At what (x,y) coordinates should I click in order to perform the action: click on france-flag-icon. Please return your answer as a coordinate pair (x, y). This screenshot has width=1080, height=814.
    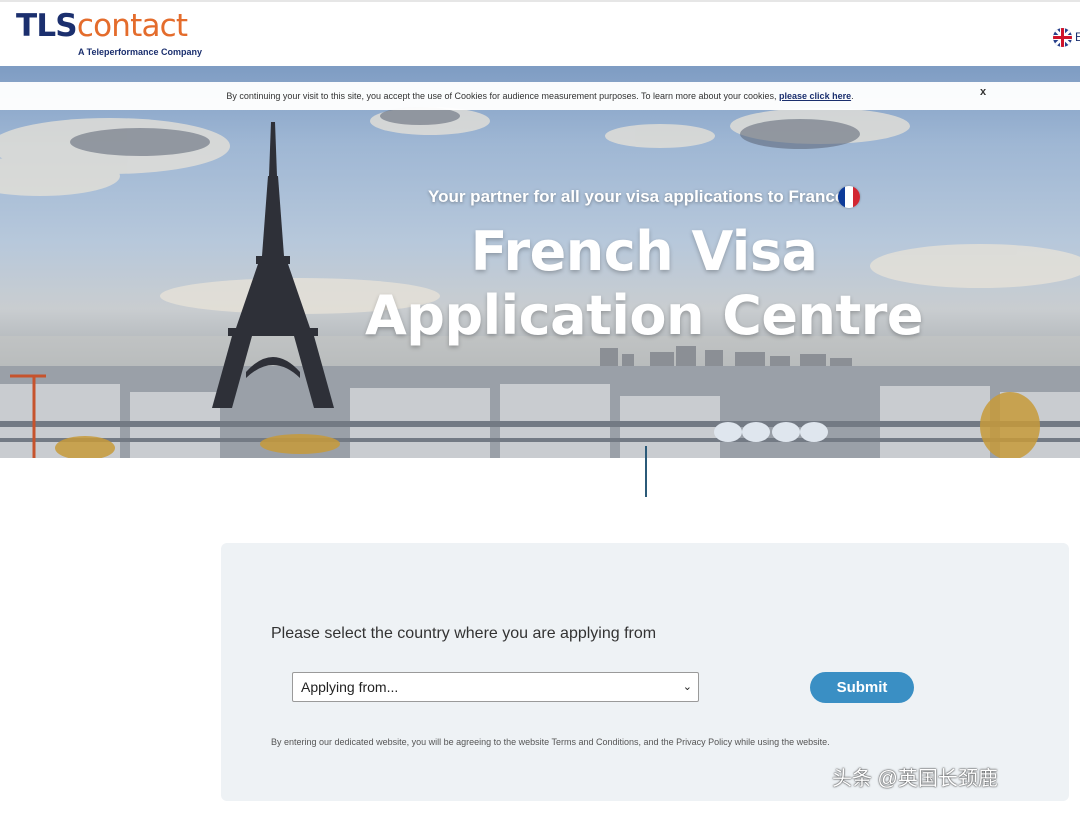
    Looking at the image, I should click on (849, 197).